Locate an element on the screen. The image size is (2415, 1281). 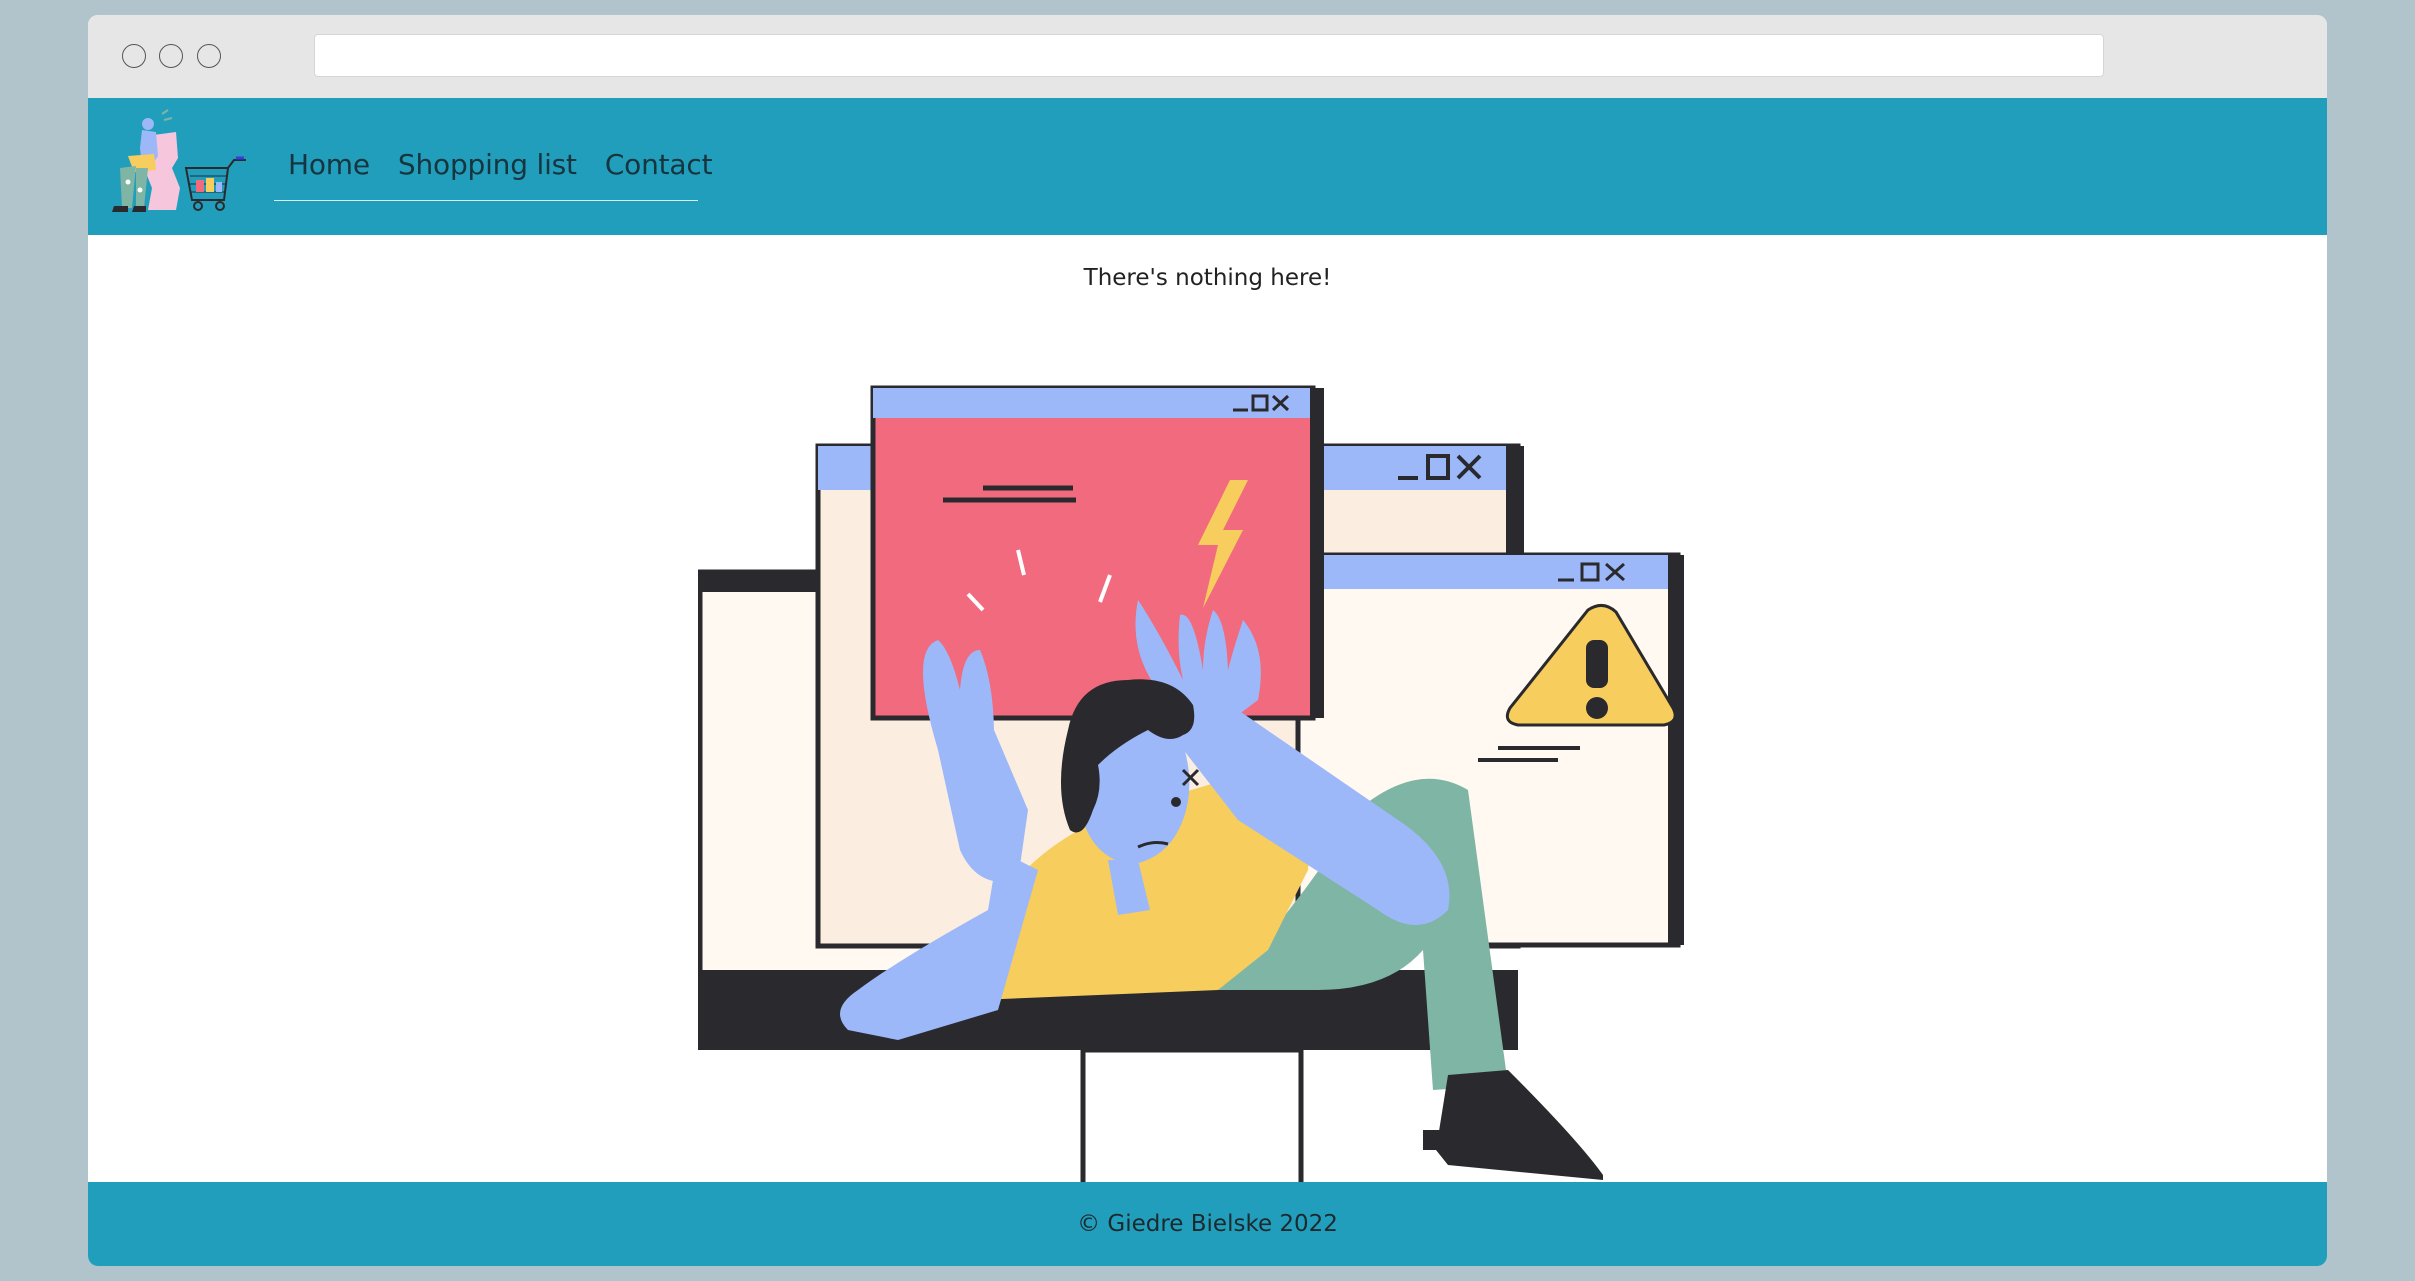
address-bar is located at coordinates (1209, 55).